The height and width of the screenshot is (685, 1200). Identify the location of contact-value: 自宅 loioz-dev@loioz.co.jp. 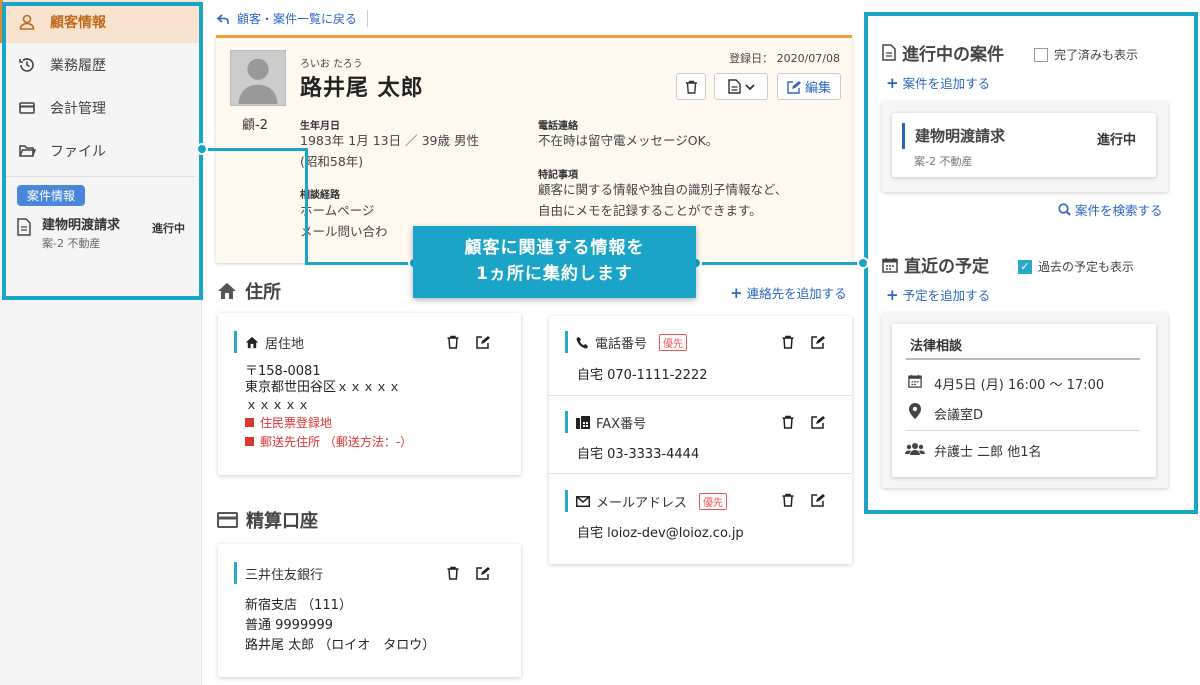
(660, 533).